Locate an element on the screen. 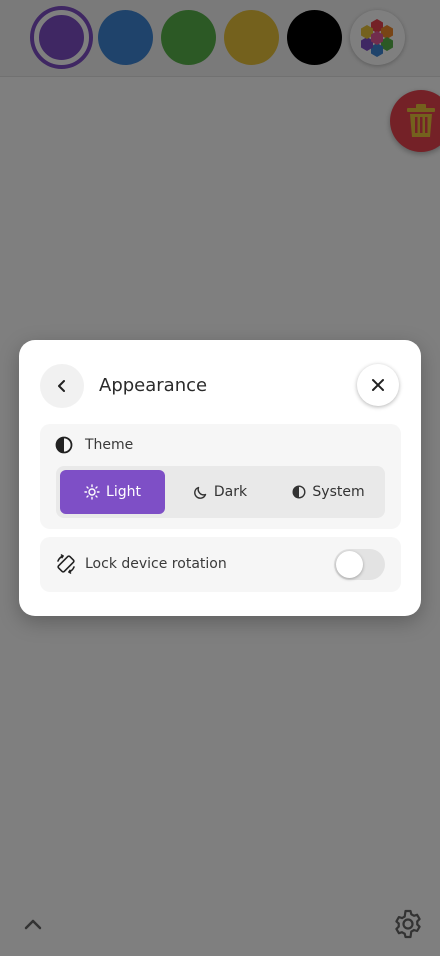 The height and width of the screenshot is (956, 440). close-icon is located at coordinates (378, 385).